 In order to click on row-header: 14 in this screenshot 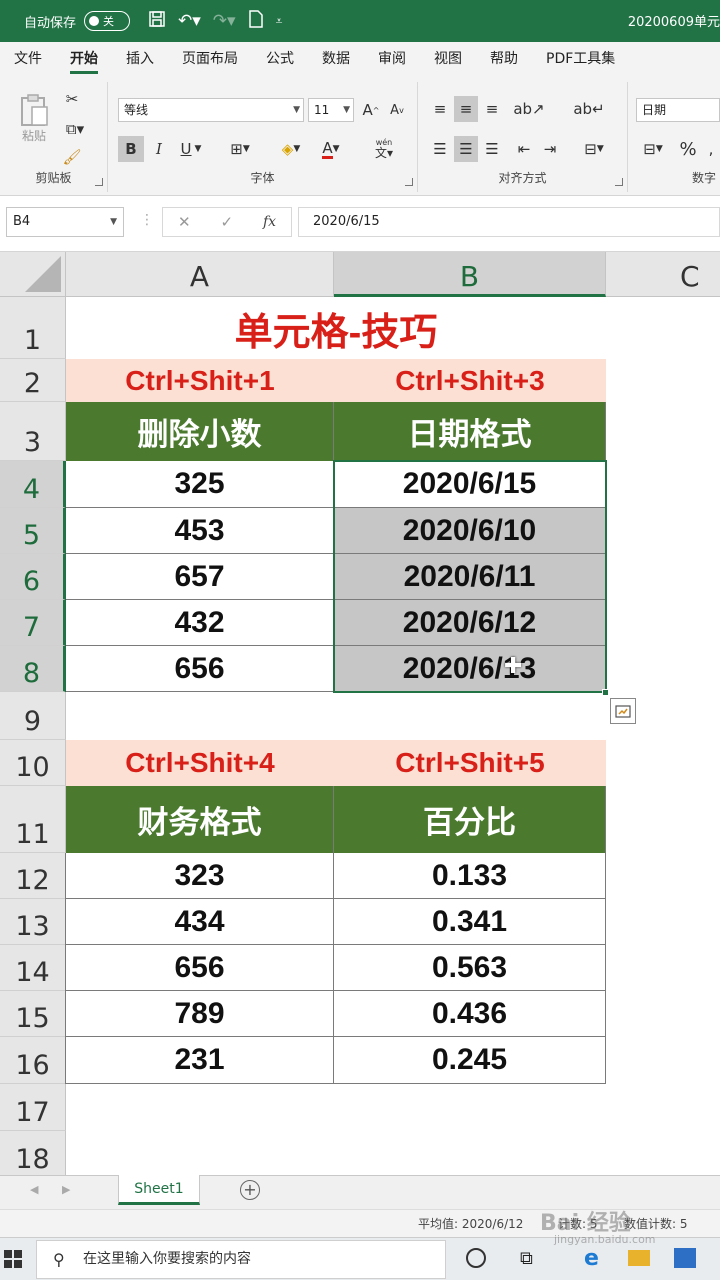, I will do `click(33, 968)`.